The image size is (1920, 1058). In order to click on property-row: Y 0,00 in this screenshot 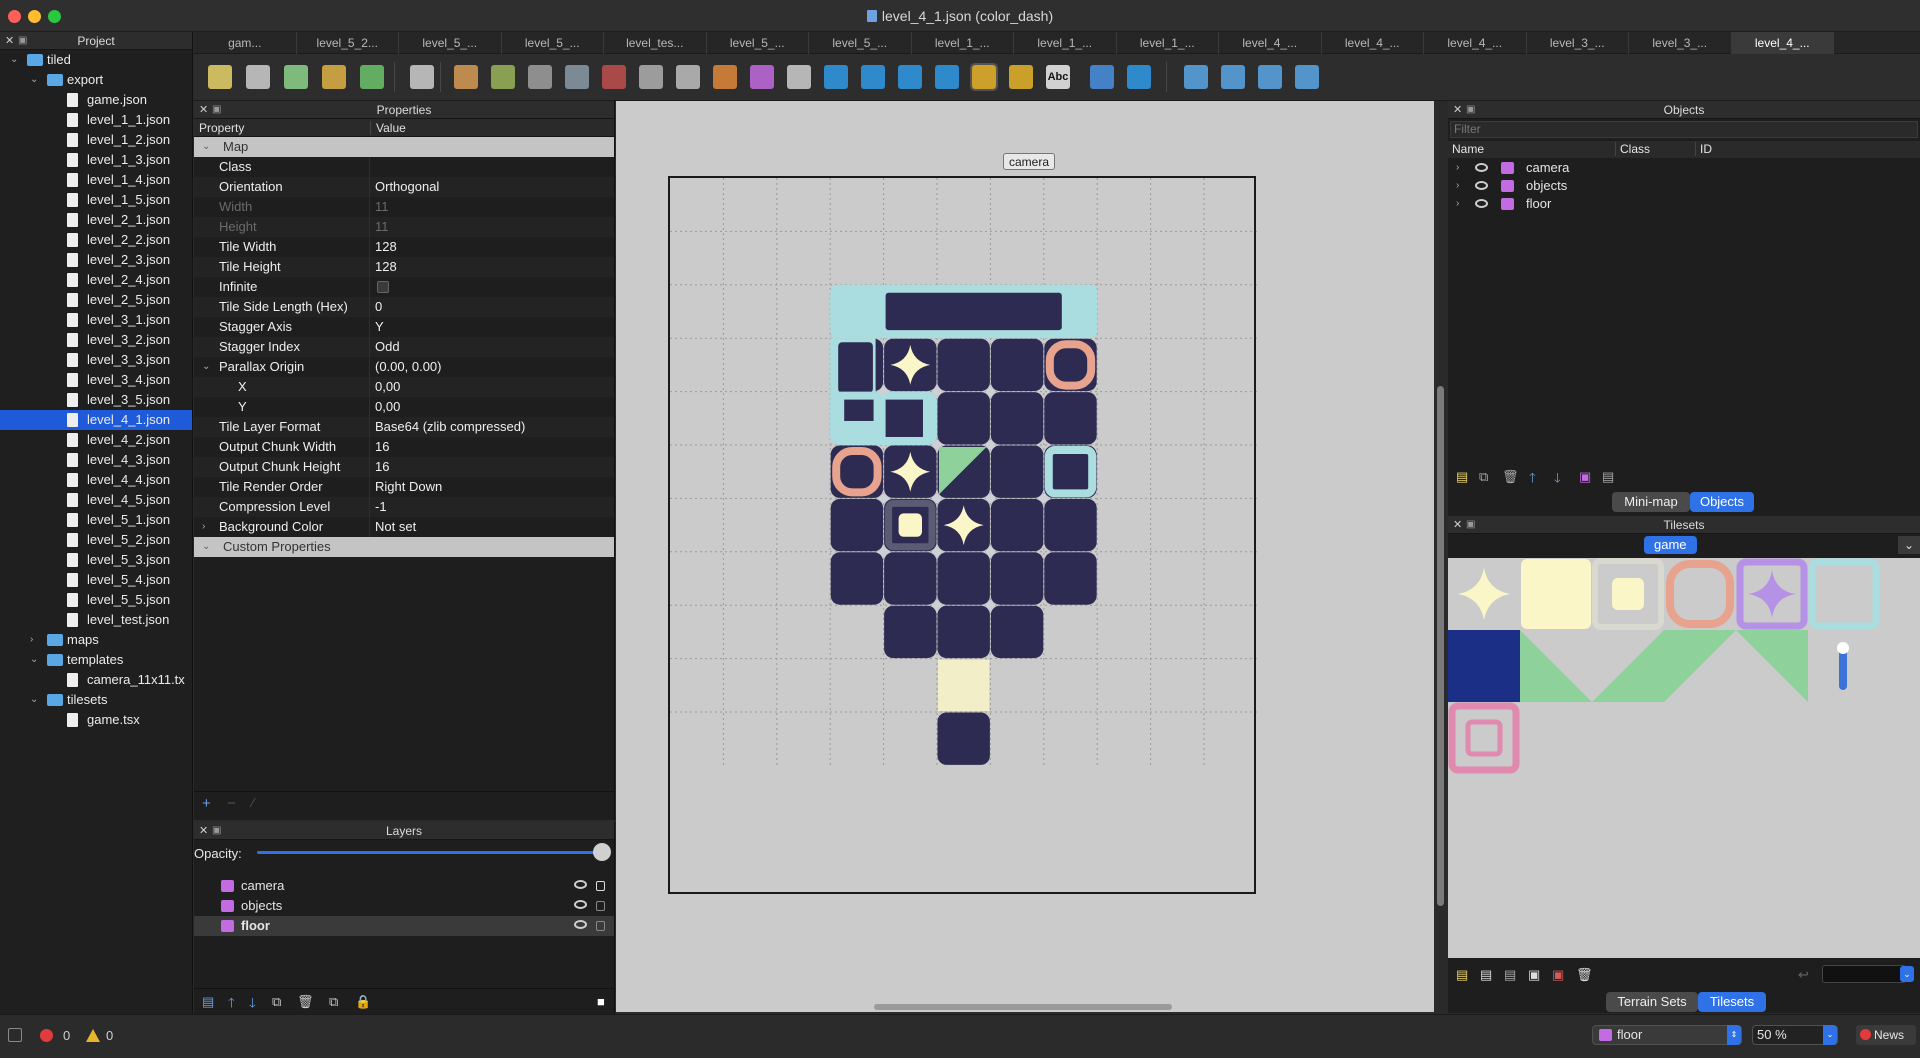, I will do `click(404, 407)`.